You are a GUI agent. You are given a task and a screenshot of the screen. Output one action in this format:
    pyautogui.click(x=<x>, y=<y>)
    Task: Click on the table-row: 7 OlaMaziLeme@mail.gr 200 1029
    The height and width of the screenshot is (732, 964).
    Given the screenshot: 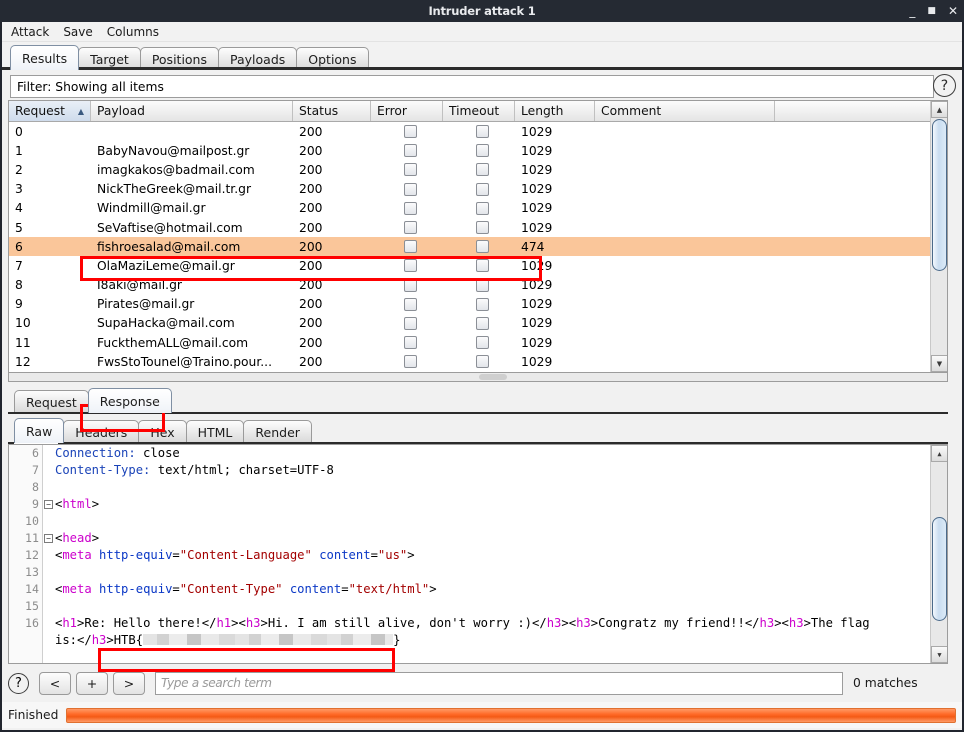 What is the action you would take?
    pyautogui.click(x=478, y=265)
    